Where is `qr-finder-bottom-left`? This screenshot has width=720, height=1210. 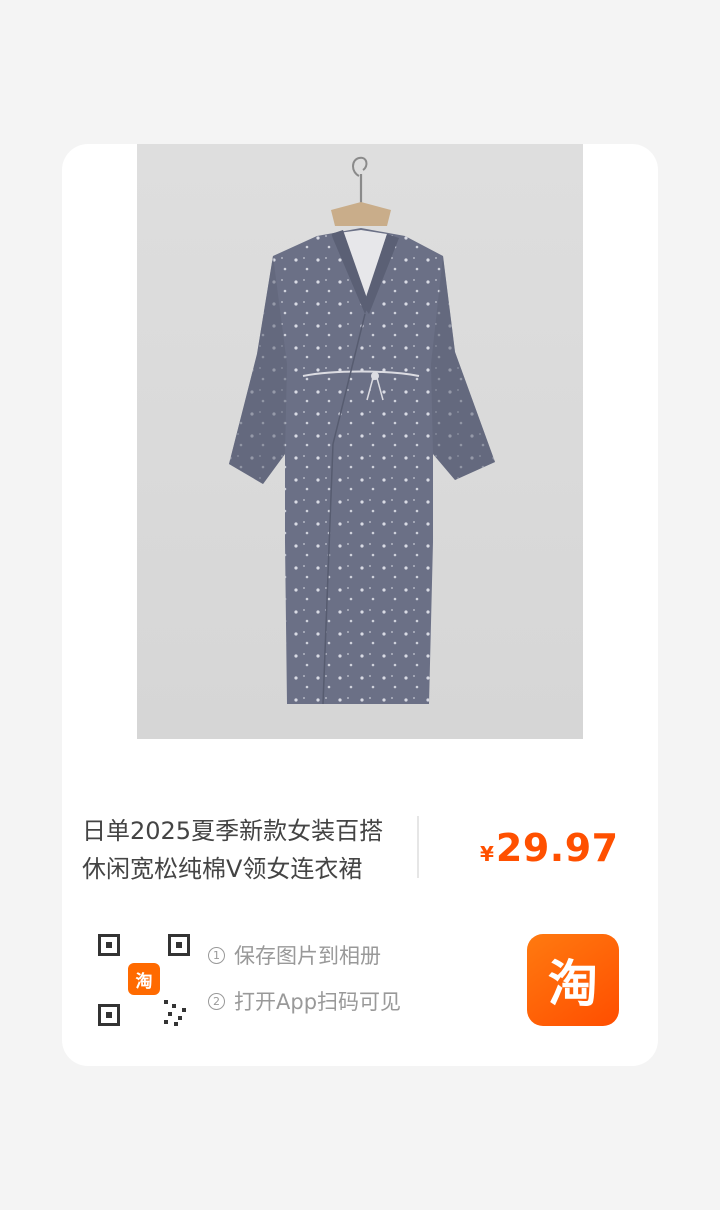 qr-finder-bottom-left is located at coordinates (109, 1015).